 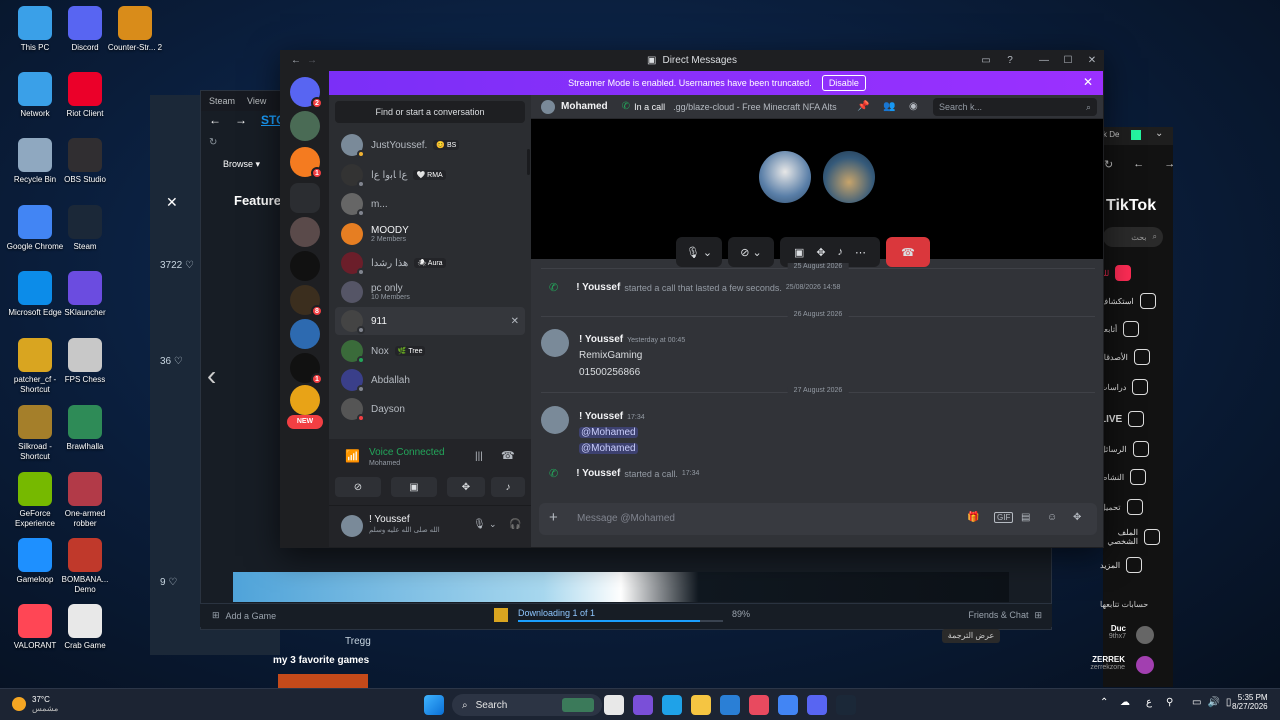 What do you see at coordinates (414, 487) in the screenshot?
I see `screen-share-button: ▣` at bounding box center [414, 487].